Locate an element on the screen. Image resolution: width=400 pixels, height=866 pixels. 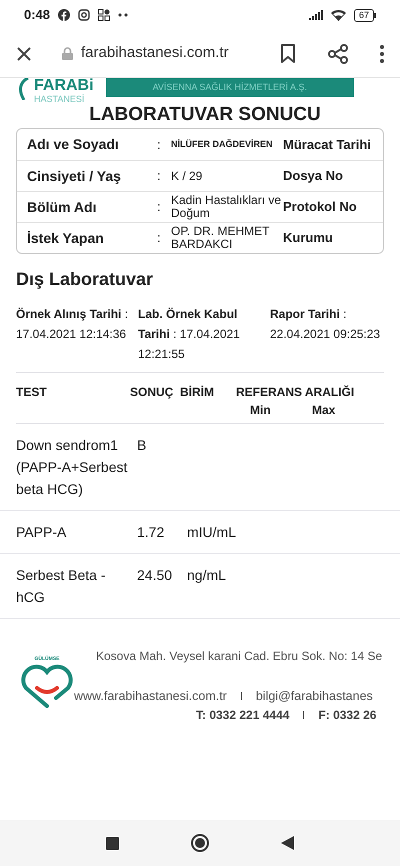
logo-swoosh-icon is located at coordinates (23, 89).